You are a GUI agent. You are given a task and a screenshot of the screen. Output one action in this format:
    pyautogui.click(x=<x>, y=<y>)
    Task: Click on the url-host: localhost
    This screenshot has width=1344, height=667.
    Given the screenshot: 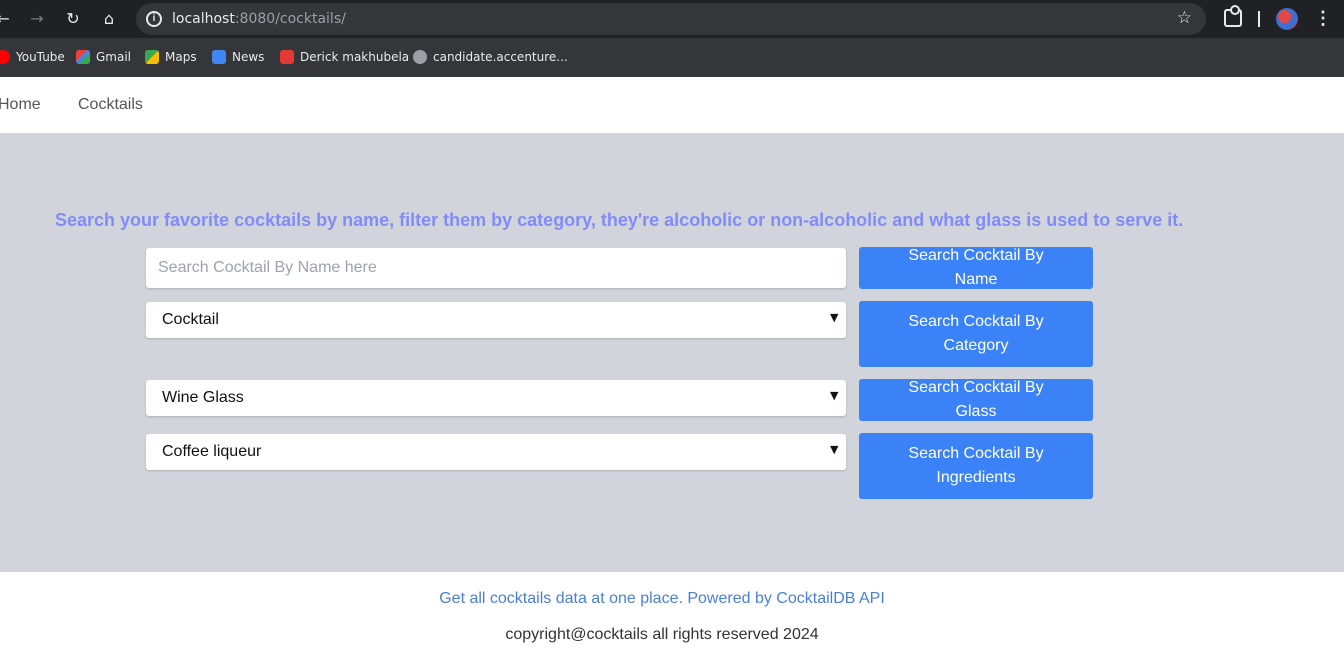 What is the action you would take?
    pyautogui.click(x=203, y=19)
    